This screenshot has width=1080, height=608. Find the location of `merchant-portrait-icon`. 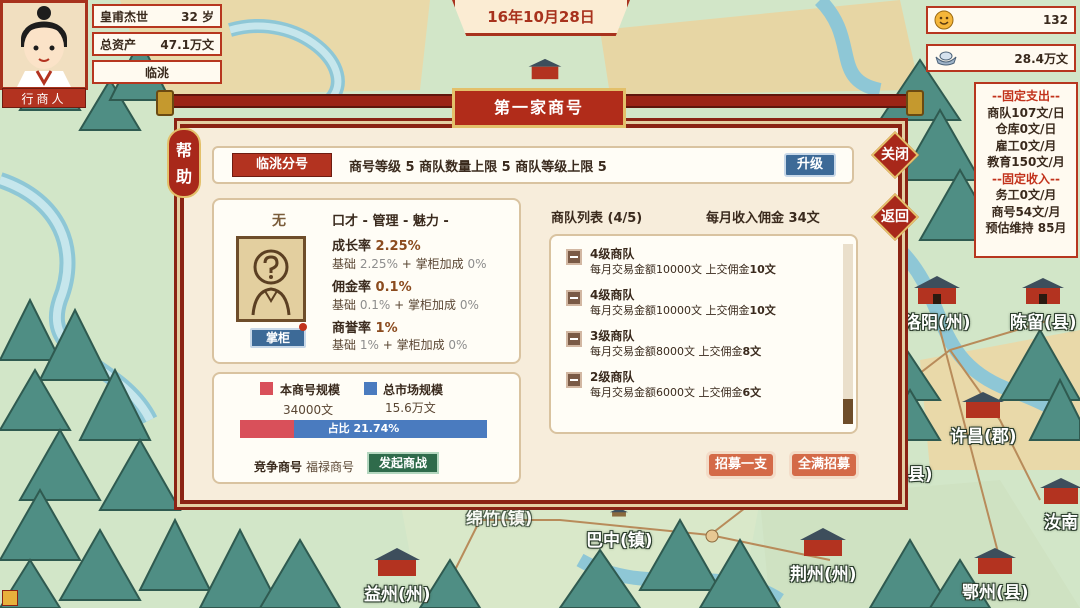

merchant-portrait-icon is located at coordinates (44, 45).